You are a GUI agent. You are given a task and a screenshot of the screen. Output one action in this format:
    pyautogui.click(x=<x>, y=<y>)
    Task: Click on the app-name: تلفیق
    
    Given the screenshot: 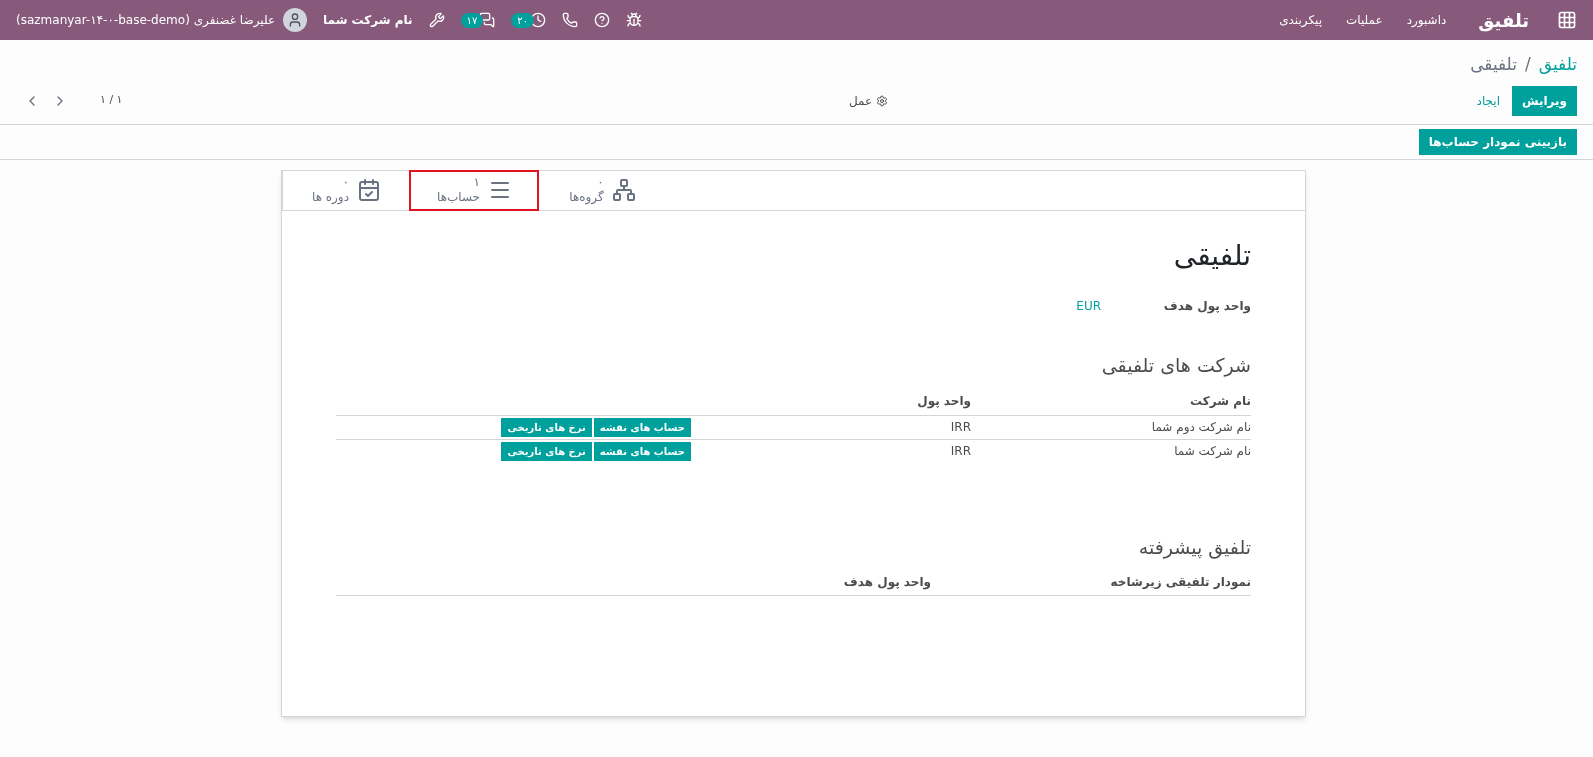 What is the action you would take?
    pyautogui.click(x=1503, y=20)
    